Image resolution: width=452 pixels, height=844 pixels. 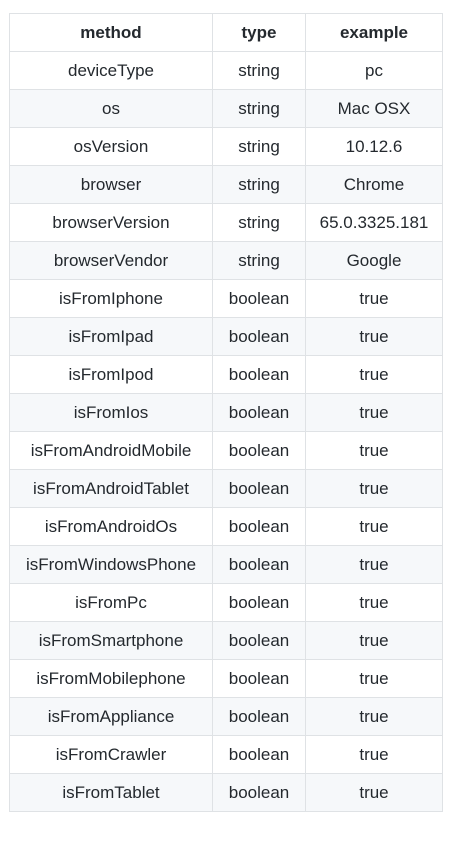 I want to click on table-row: isFromIphone boolean true, so click(x=226, y=298).